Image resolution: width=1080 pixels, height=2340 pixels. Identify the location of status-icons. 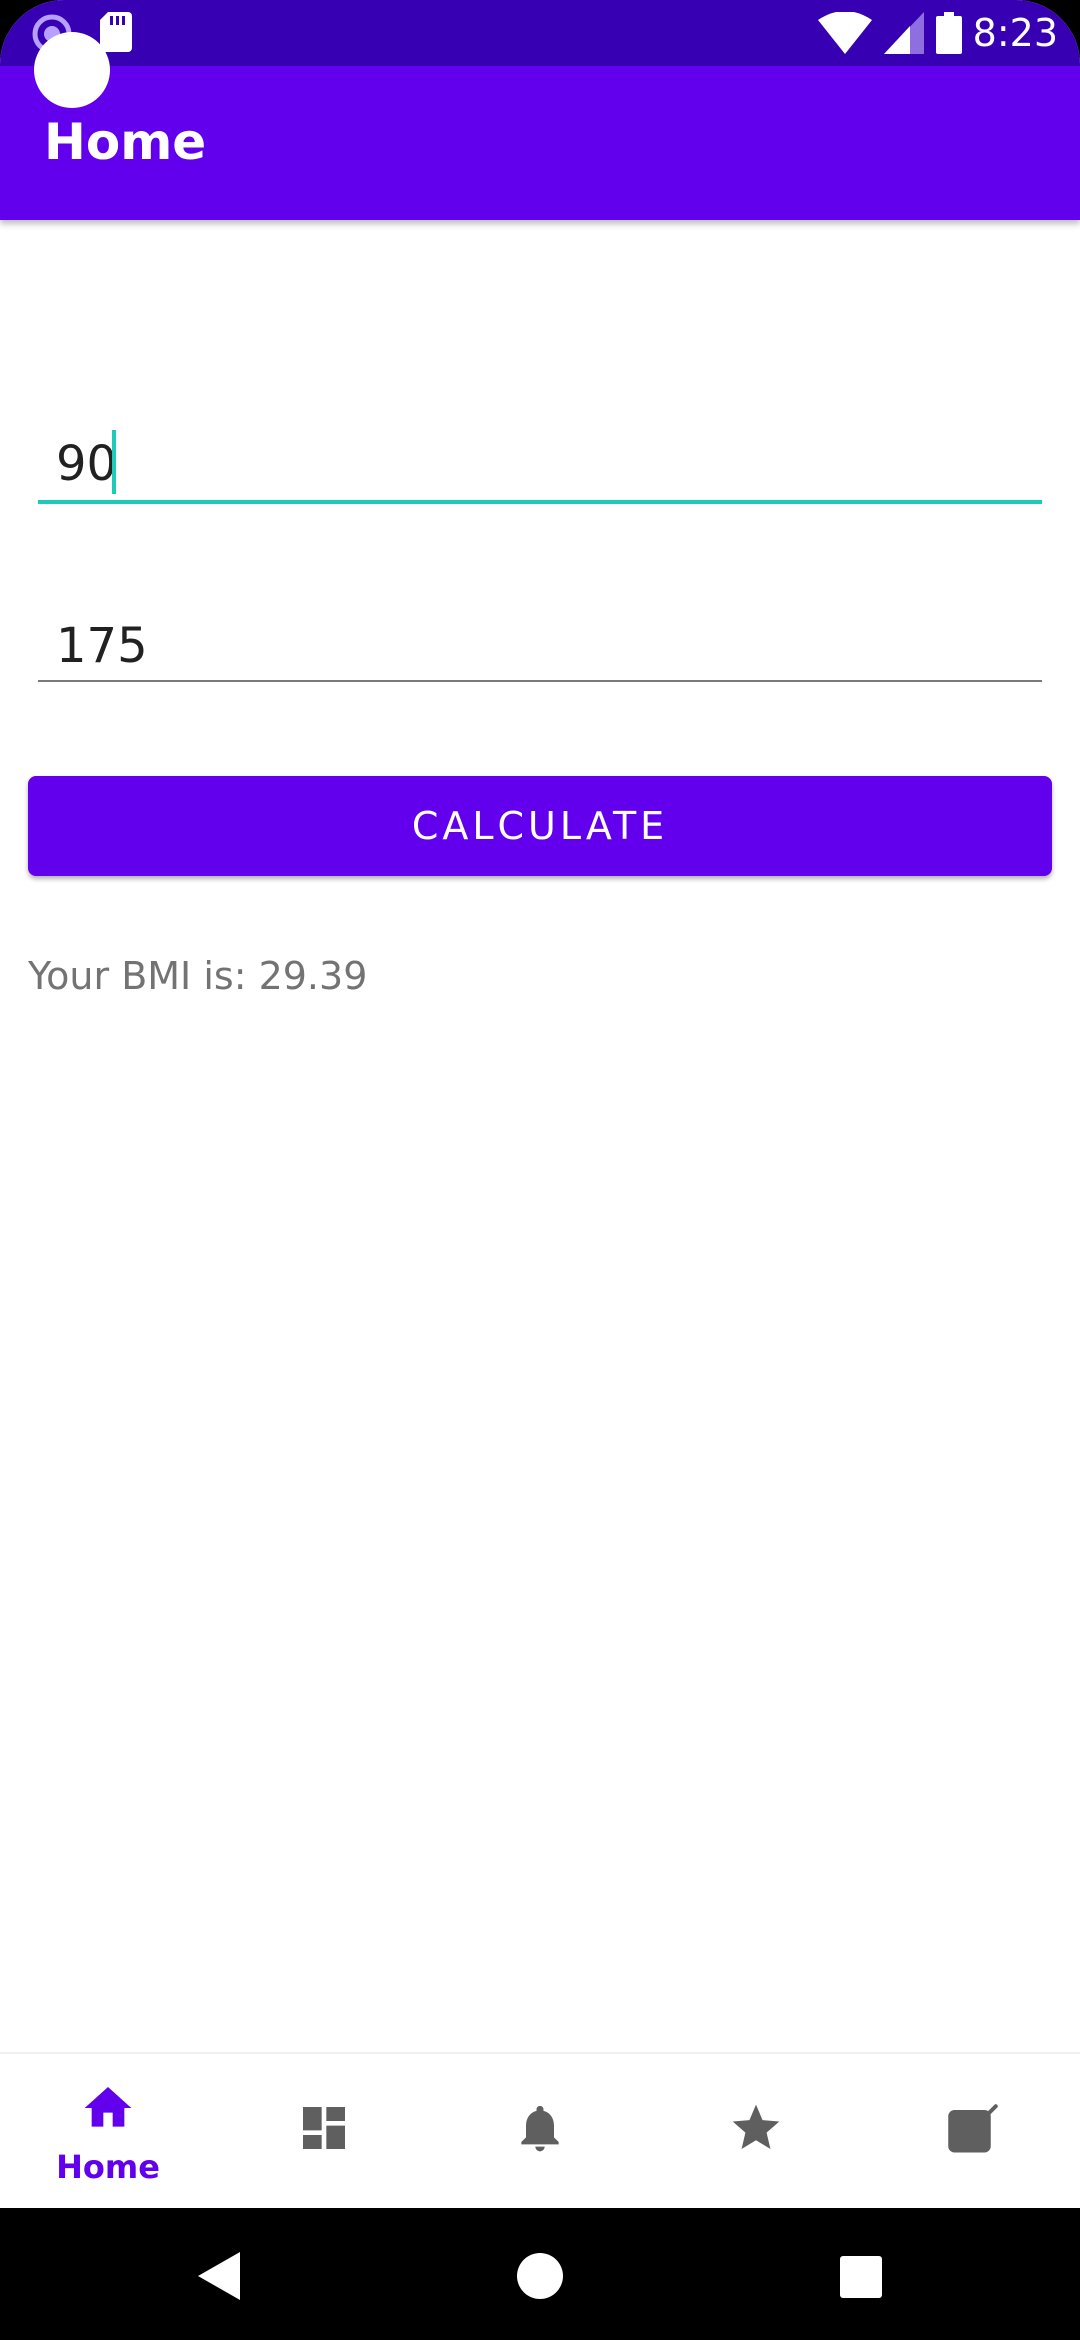
(890, 34).